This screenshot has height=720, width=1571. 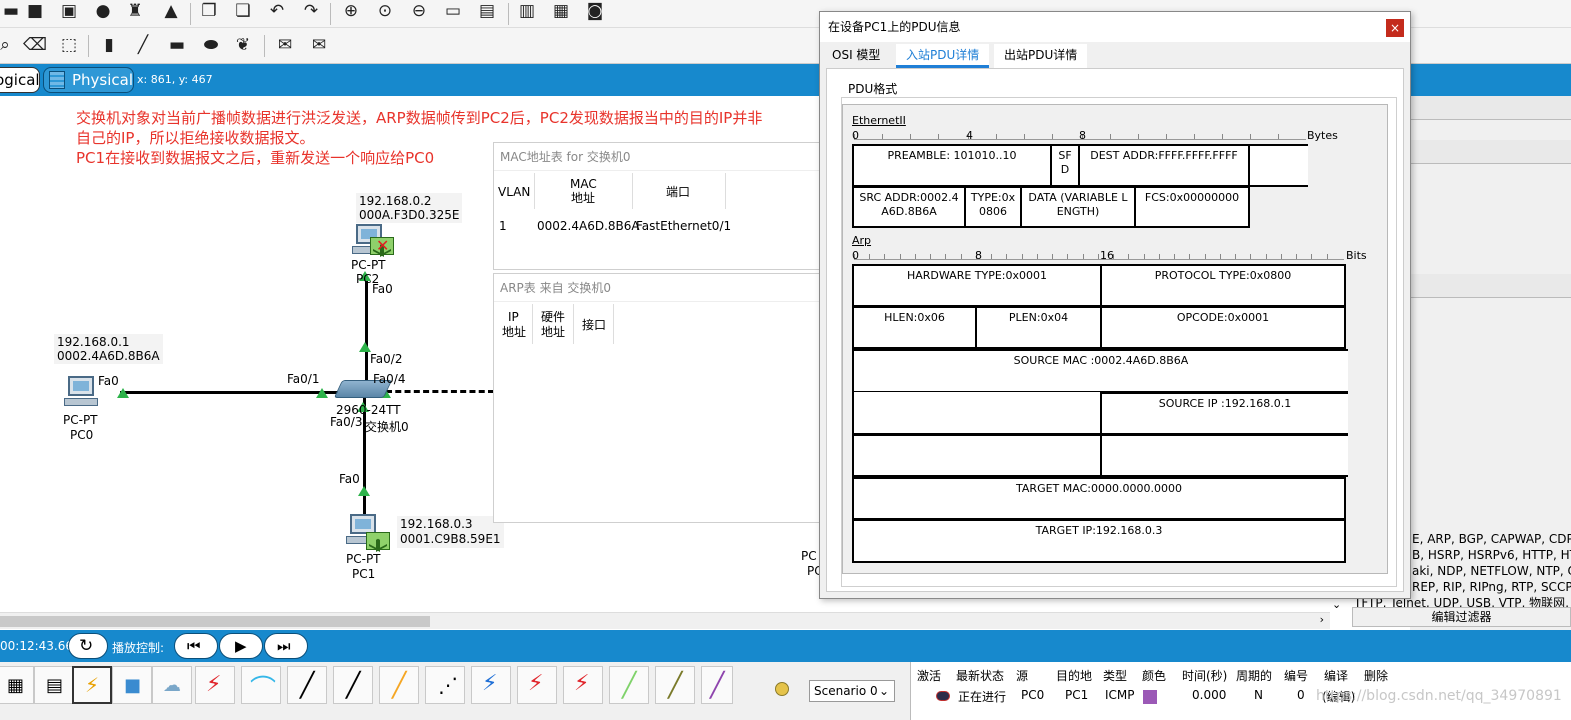 I want to click on server-icon: ▦, so click(x=561, y=11).